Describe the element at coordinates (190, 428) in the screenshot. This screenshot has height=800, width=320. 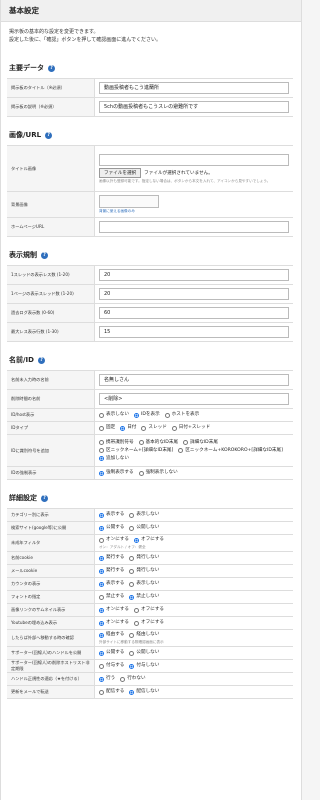
I see `radio-option: 日付+スレッド` at that location.